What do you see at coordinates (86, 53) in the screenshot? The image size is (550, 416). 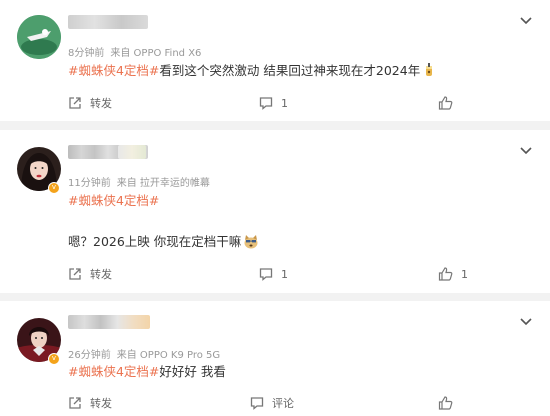 I see `post-time: 8分钟前` at bounding box center [86, 53].